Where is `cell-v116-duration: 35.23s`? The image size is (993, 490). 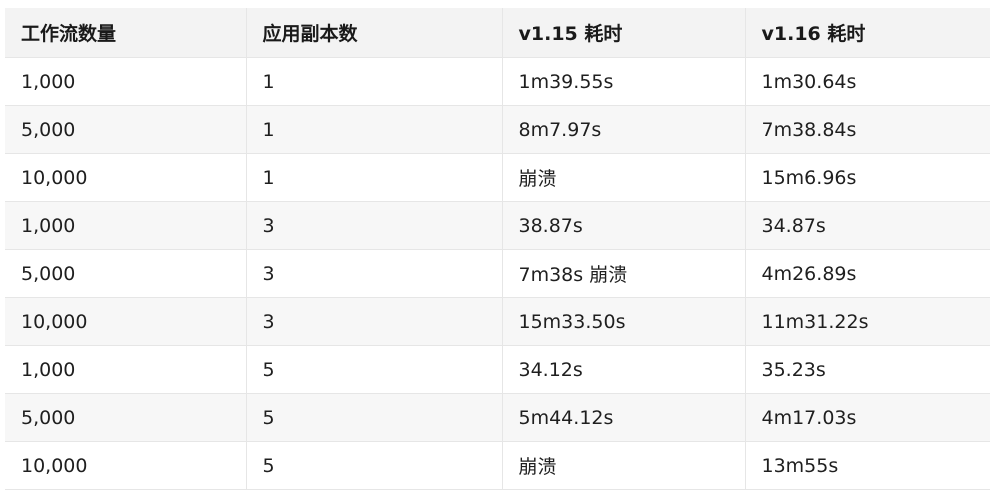 cell-v116-duration: 35.23s is located at coordinates (867, 369).